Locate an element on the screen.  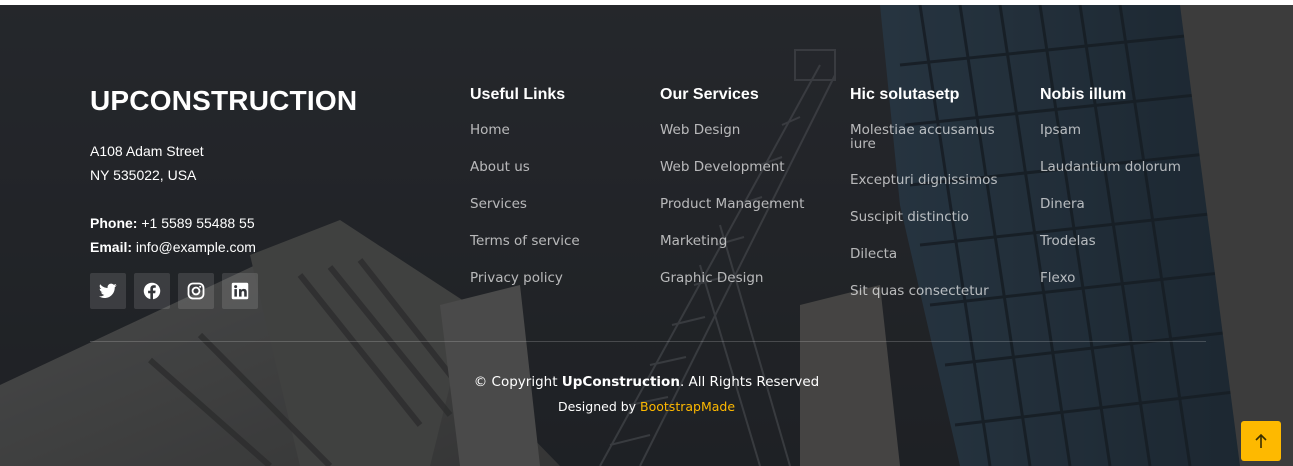
credits-text: Designed by BootstrapMade is located at coordinates (646, 406).